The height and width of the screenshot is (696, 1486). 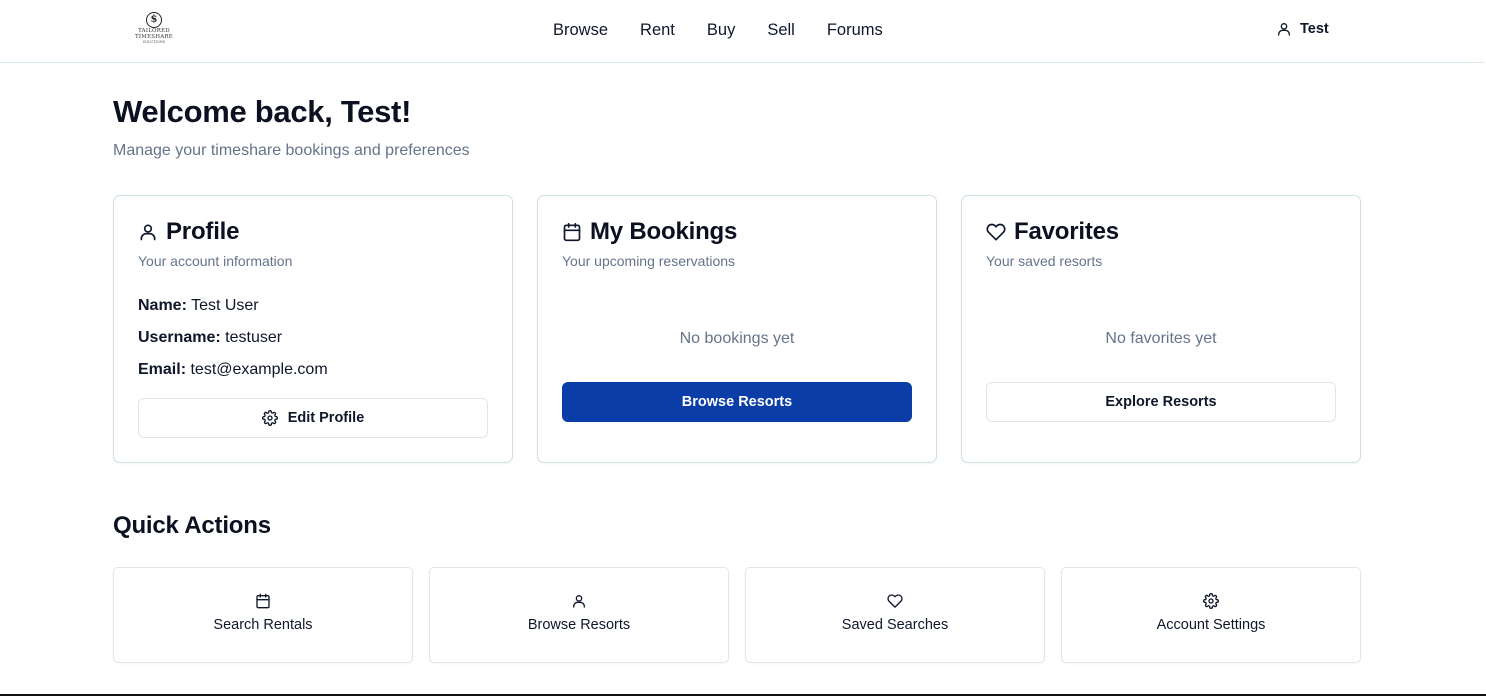 I want to click on profile-name-row: Name: Test User, so click(x=198, y=306).